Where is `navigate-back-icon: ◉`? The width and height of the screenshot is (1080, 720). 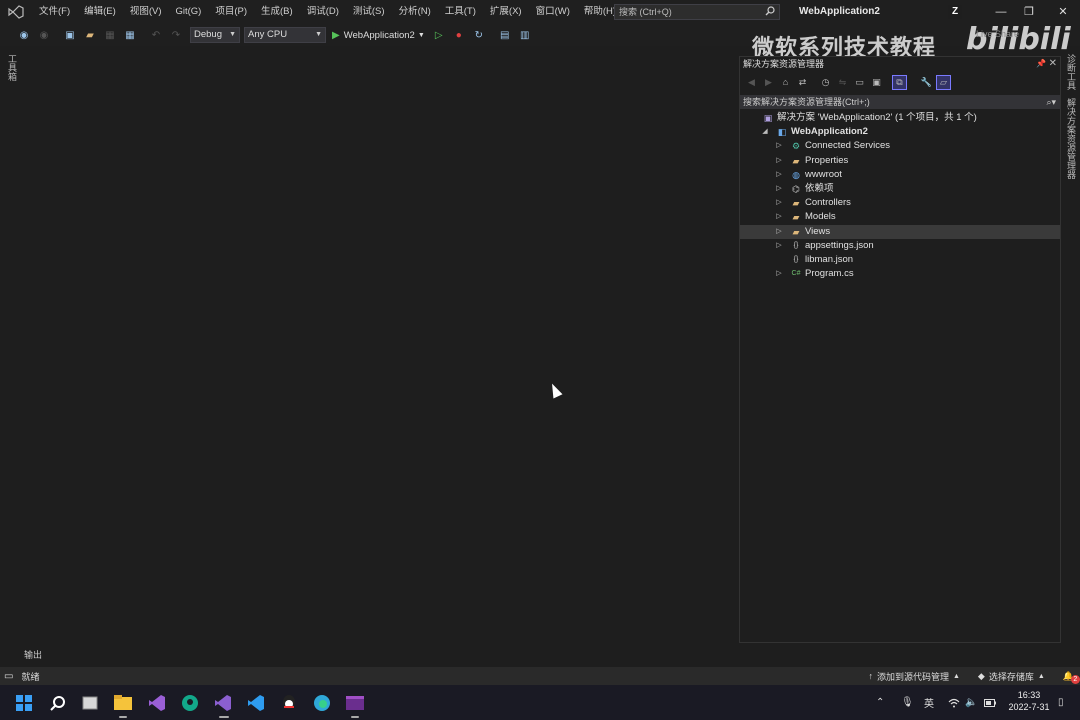
navigate-back-icon: ◉ is located at coordinates (24, 35).